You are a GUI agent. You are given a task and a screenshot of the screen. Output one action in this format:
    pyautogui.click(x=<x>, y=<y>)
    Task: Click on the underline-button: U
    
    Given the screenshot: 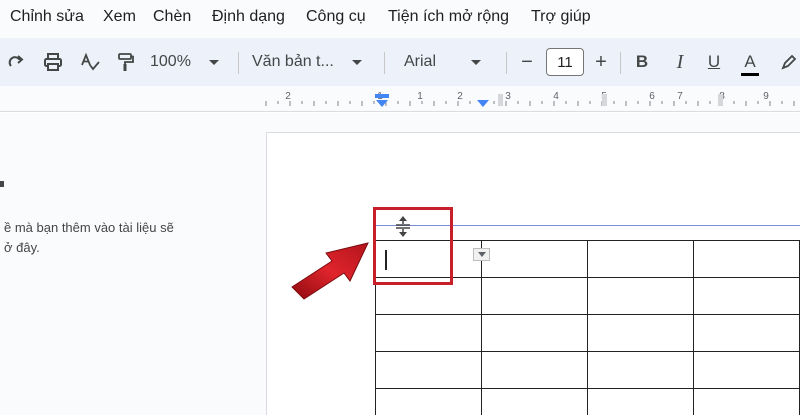 What is the action you would take?
    pyautogui.click(x=714, y=62)
    